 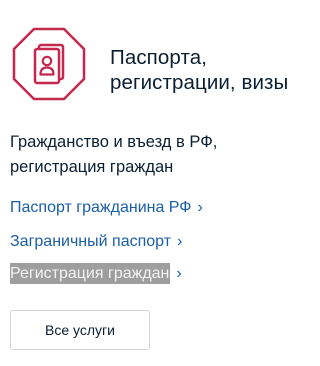 What do you see at coordinates (49, 64) in the screenshot?
I see `passport-icon` at bounding box center [49, 64].